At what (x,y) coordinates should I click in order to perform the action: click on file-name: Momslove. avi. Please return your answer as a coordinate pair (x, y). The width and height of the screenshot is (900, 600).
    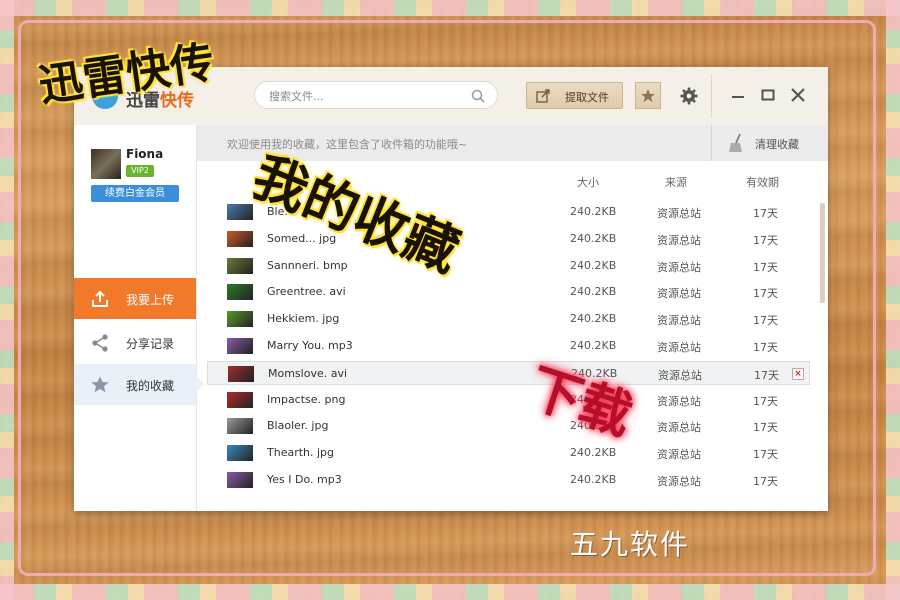
    Looking at the image, I should click on (308, 373).